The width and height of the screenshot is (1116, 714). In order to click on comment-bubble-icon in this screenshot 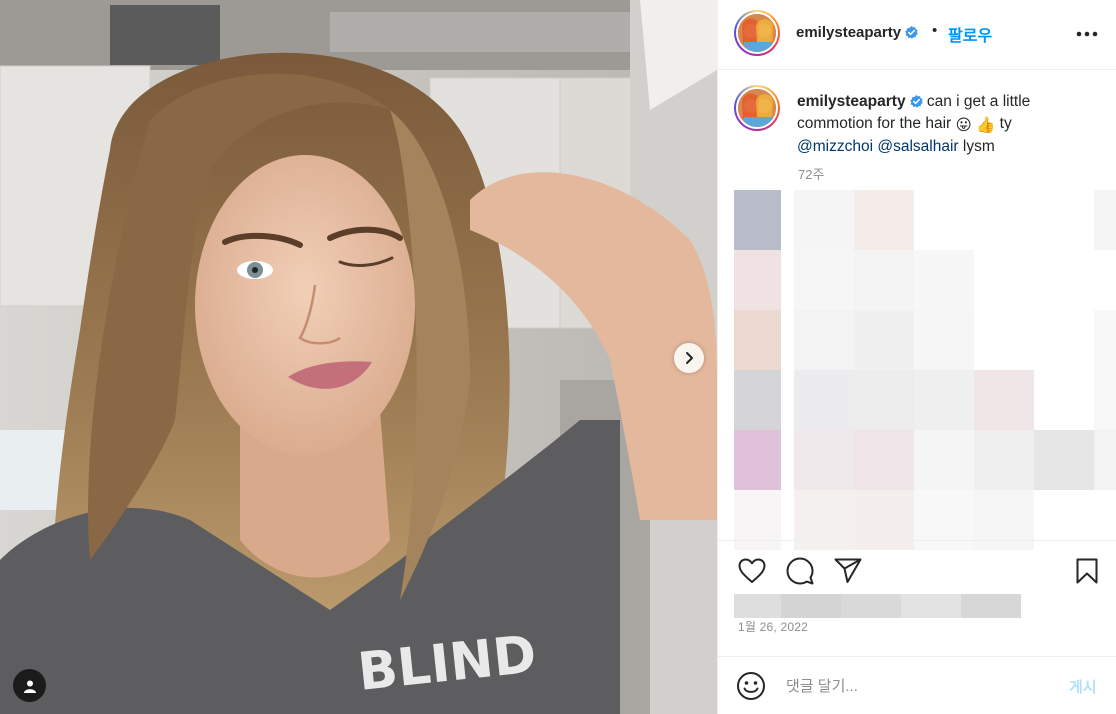, I will do `click(800, 571)`.